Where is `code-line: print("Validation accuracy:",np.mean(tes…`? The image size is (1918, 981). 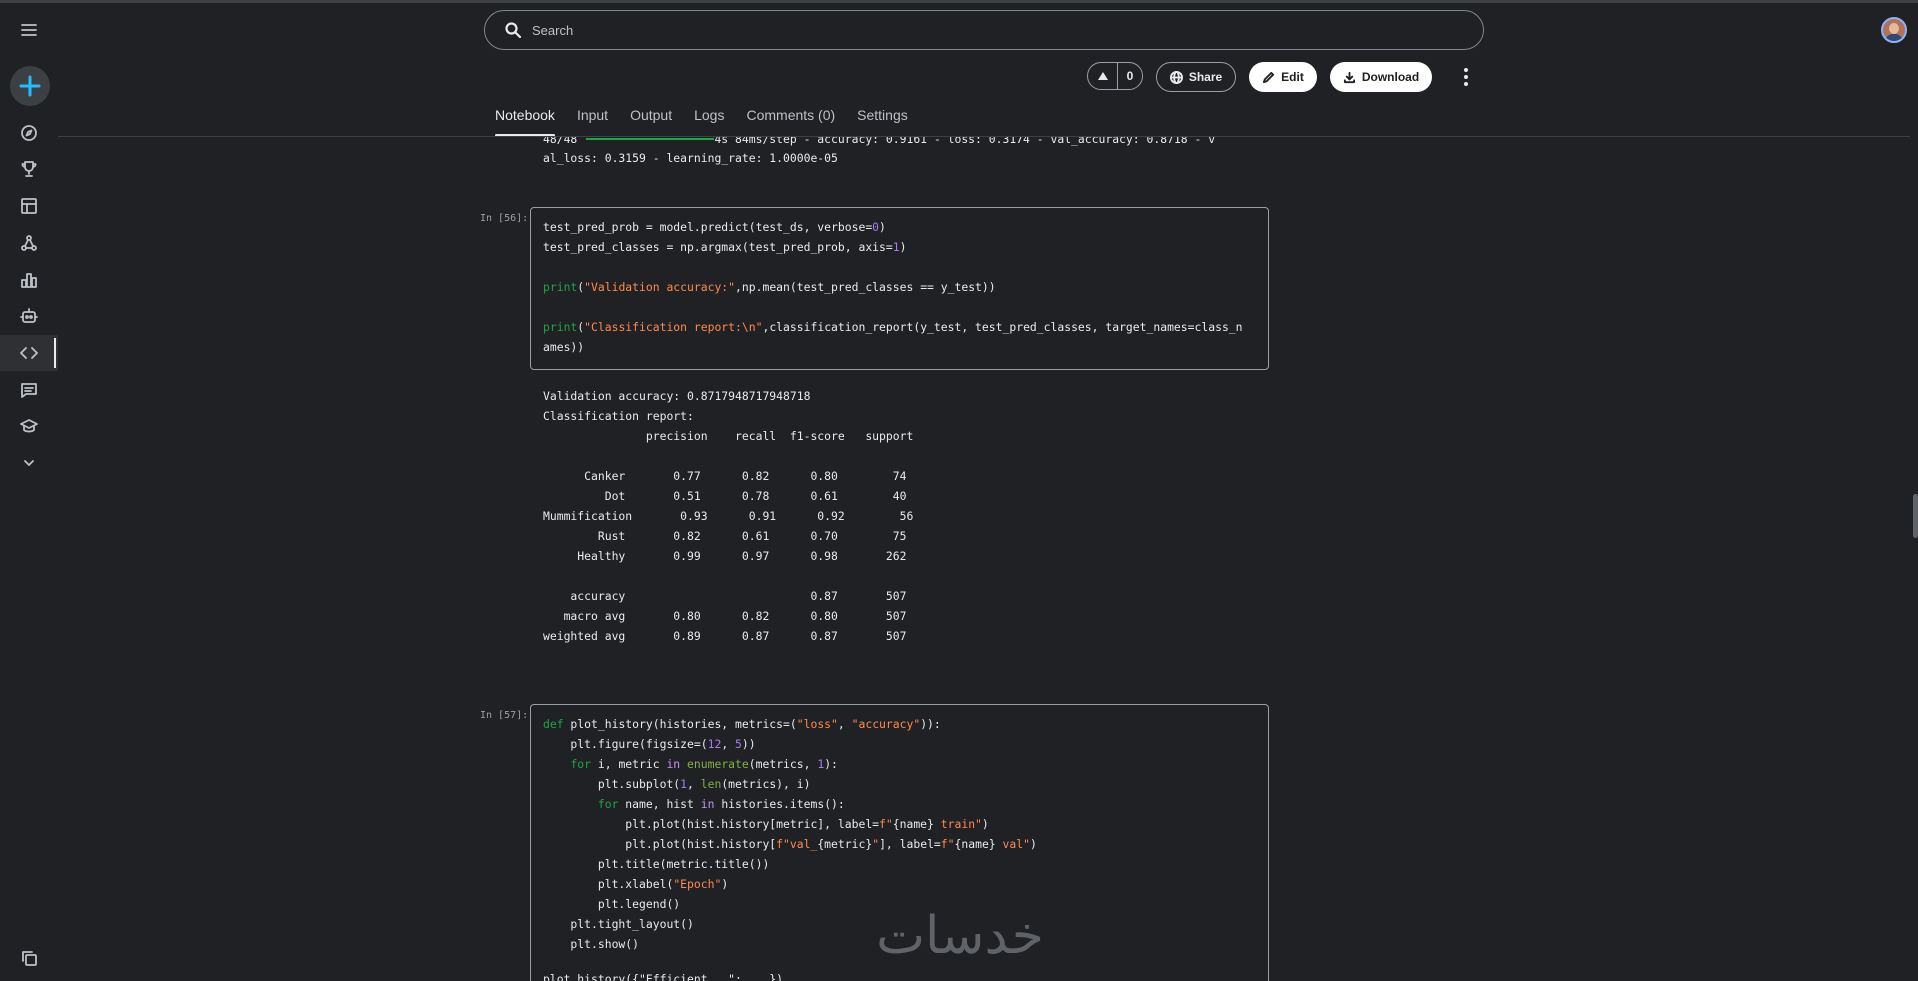 code-line: print("Validation accuracy:",np.mean(tes… is located at coordinates (769, 287).